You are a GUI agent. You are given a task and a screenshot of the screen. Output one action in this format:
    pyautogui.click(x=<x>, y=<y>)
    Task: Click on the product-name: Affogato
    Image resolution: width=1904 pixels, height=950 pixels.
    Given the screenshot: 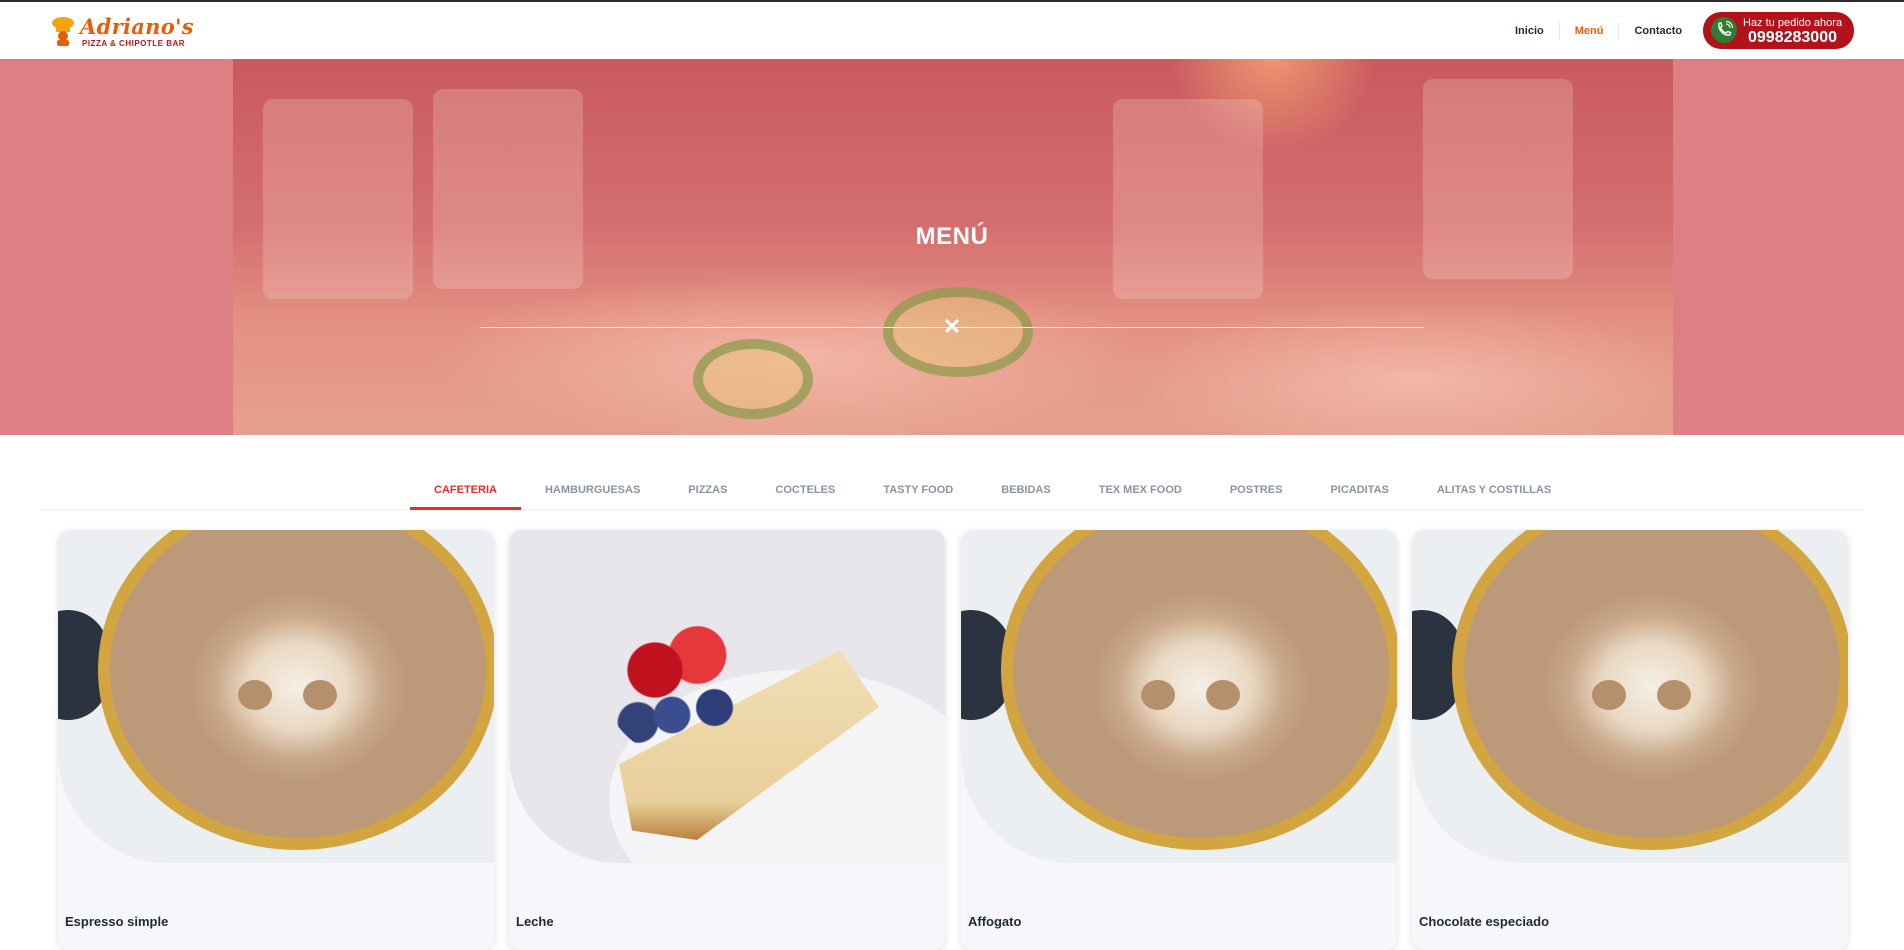 What is the action you would take?
    pyautogui.click(x=995, y=921)
    